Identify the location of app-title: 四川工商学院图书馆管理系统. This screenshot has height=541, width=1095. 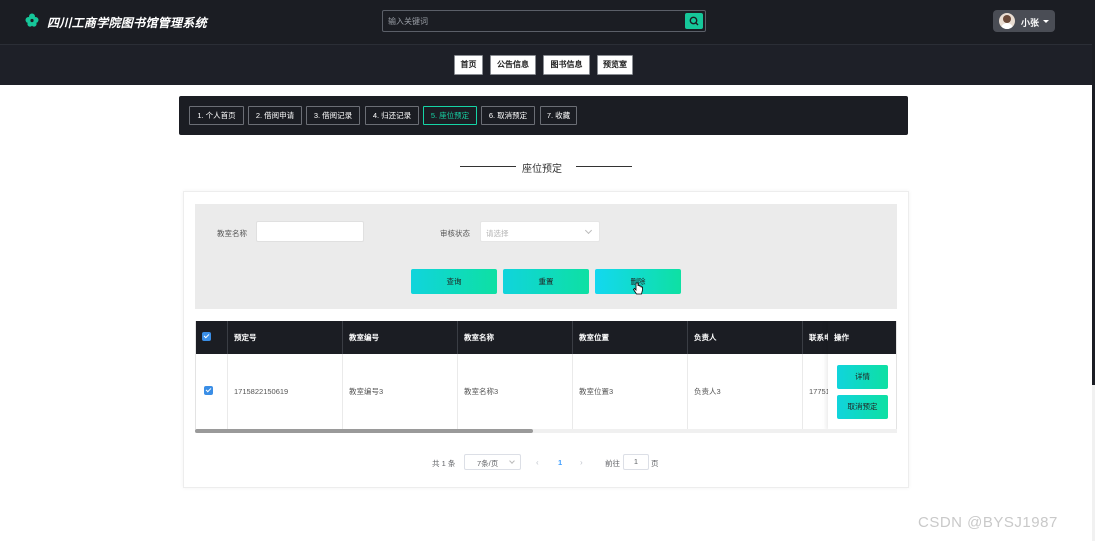
(127, 23).